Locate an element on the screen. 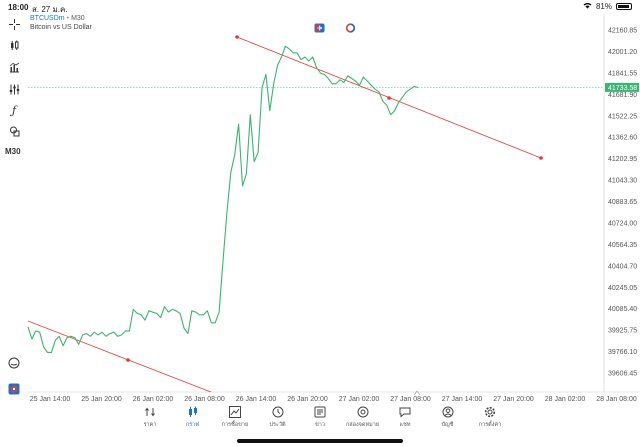 This screenshot has width=640, height=447. nav-item-news: ข่าว is located at coordinates (320, 421).